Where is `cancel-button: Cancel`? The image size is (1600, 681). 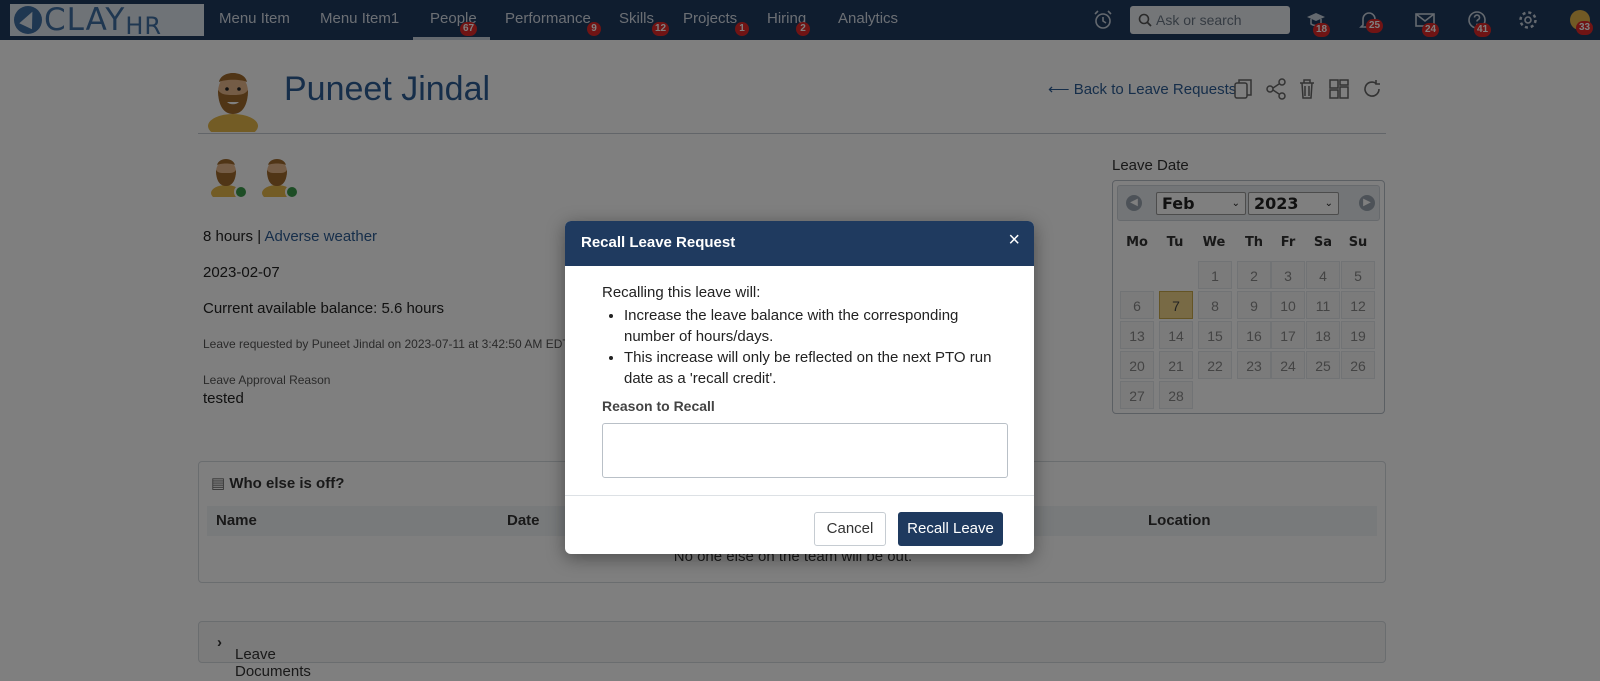 cancel-button: Cancel is located at coordinates (850, 529).